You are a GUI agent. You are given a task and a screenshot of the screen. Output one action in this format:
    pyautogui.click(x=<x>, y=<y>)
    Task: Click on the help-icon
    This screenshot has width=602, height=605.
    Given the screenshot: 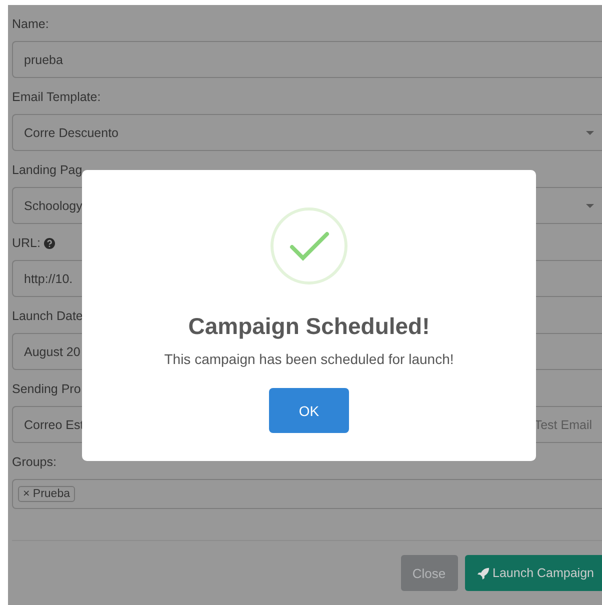 What is the action you would take?
    pyautogui.click(x=50, y=243)
    